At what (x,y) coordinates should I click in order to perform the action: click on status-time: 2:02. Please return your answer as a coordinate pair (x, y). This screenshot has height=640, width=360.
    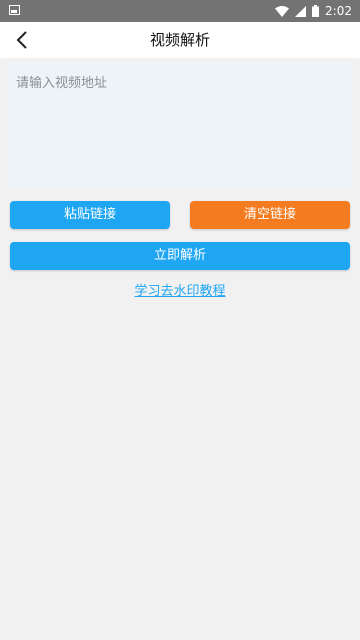
    Looking at the image, I should click on (338, 11).